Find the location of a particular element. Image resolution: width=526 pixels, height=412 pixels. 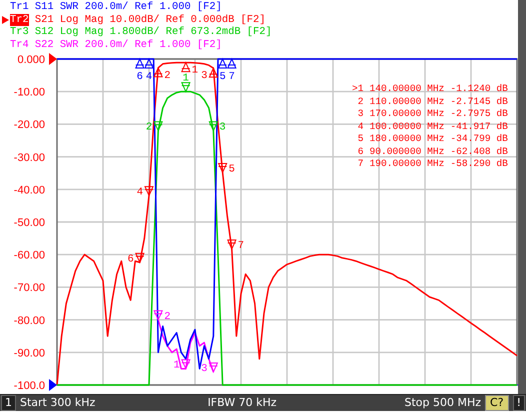

marker-number: 3 is located at coordinates (361, 114).